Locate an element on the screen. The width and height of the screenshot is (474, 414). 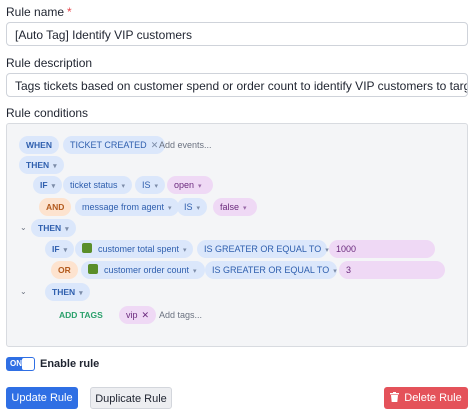
op-3-label: IS GREATER OR EQUAL TO is located at coordinates (263, 249).